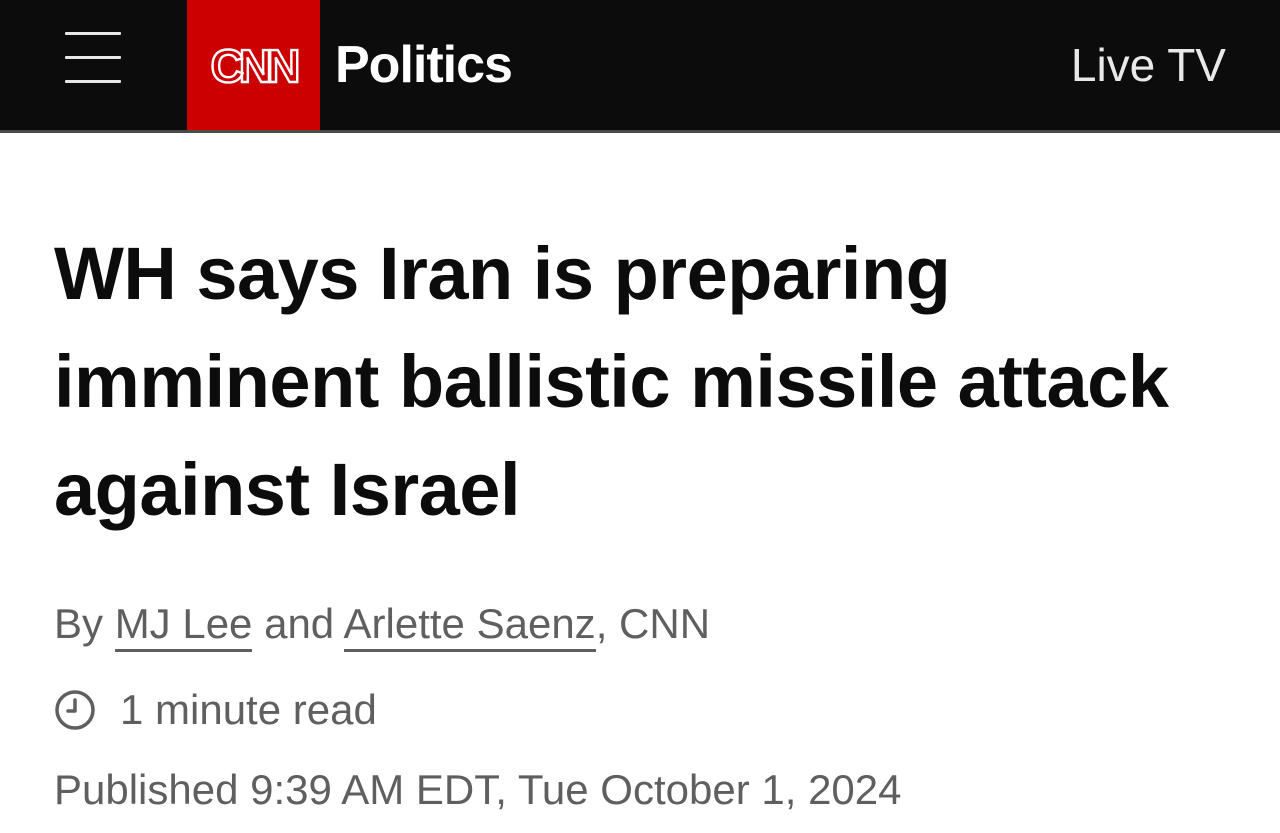  I want to click on hamburger-menu-button, so click(93, 58).